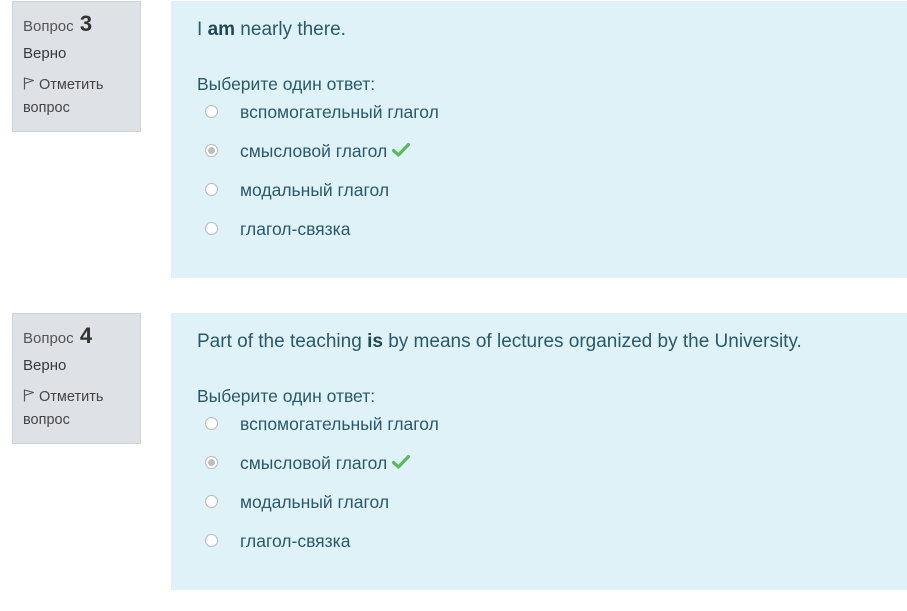 This screenshot has height=611, width=907. What do you see at coordinates (290, 29) in the screenshot?
I see `question-text-after: nearly there.` at bounding box center [290, 29].